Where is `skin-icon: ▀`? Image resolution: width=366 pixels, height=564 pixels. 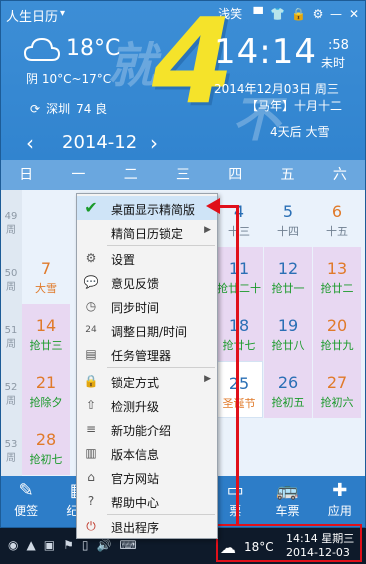
skin-icon: ▀ is located at coordinates (258, 14).